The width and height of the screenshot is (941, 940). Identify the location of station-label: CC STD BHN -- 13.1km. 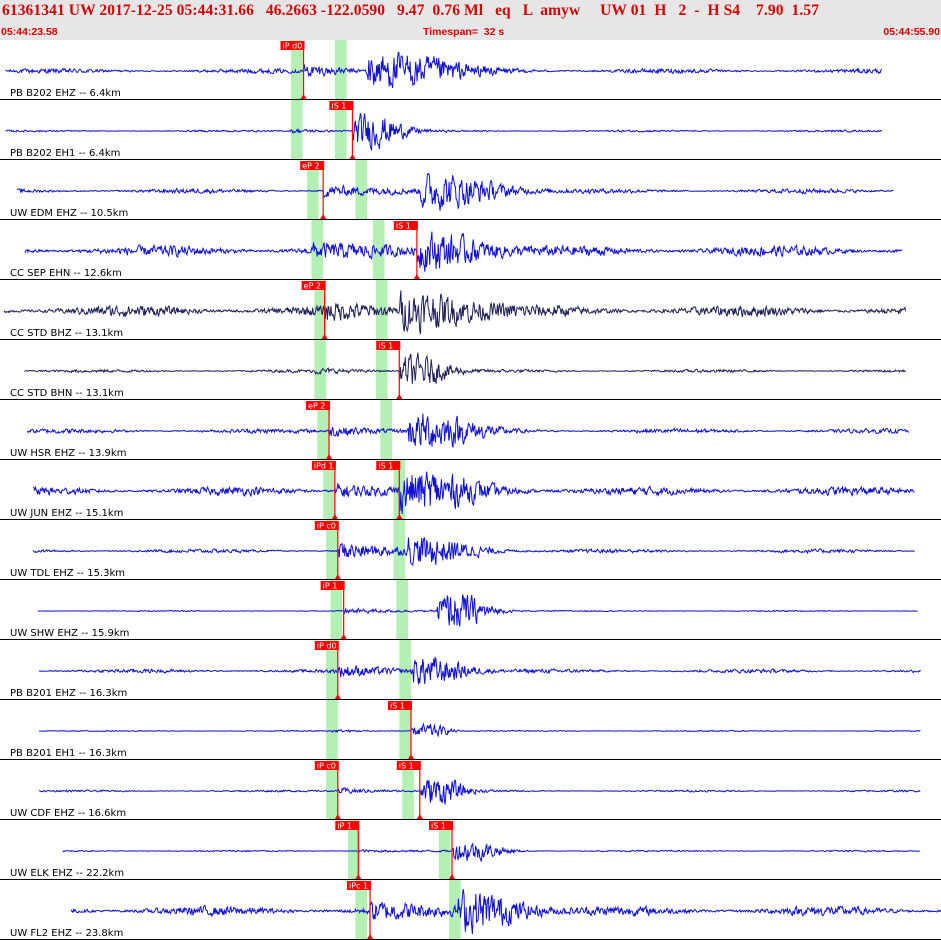
(67, 393).